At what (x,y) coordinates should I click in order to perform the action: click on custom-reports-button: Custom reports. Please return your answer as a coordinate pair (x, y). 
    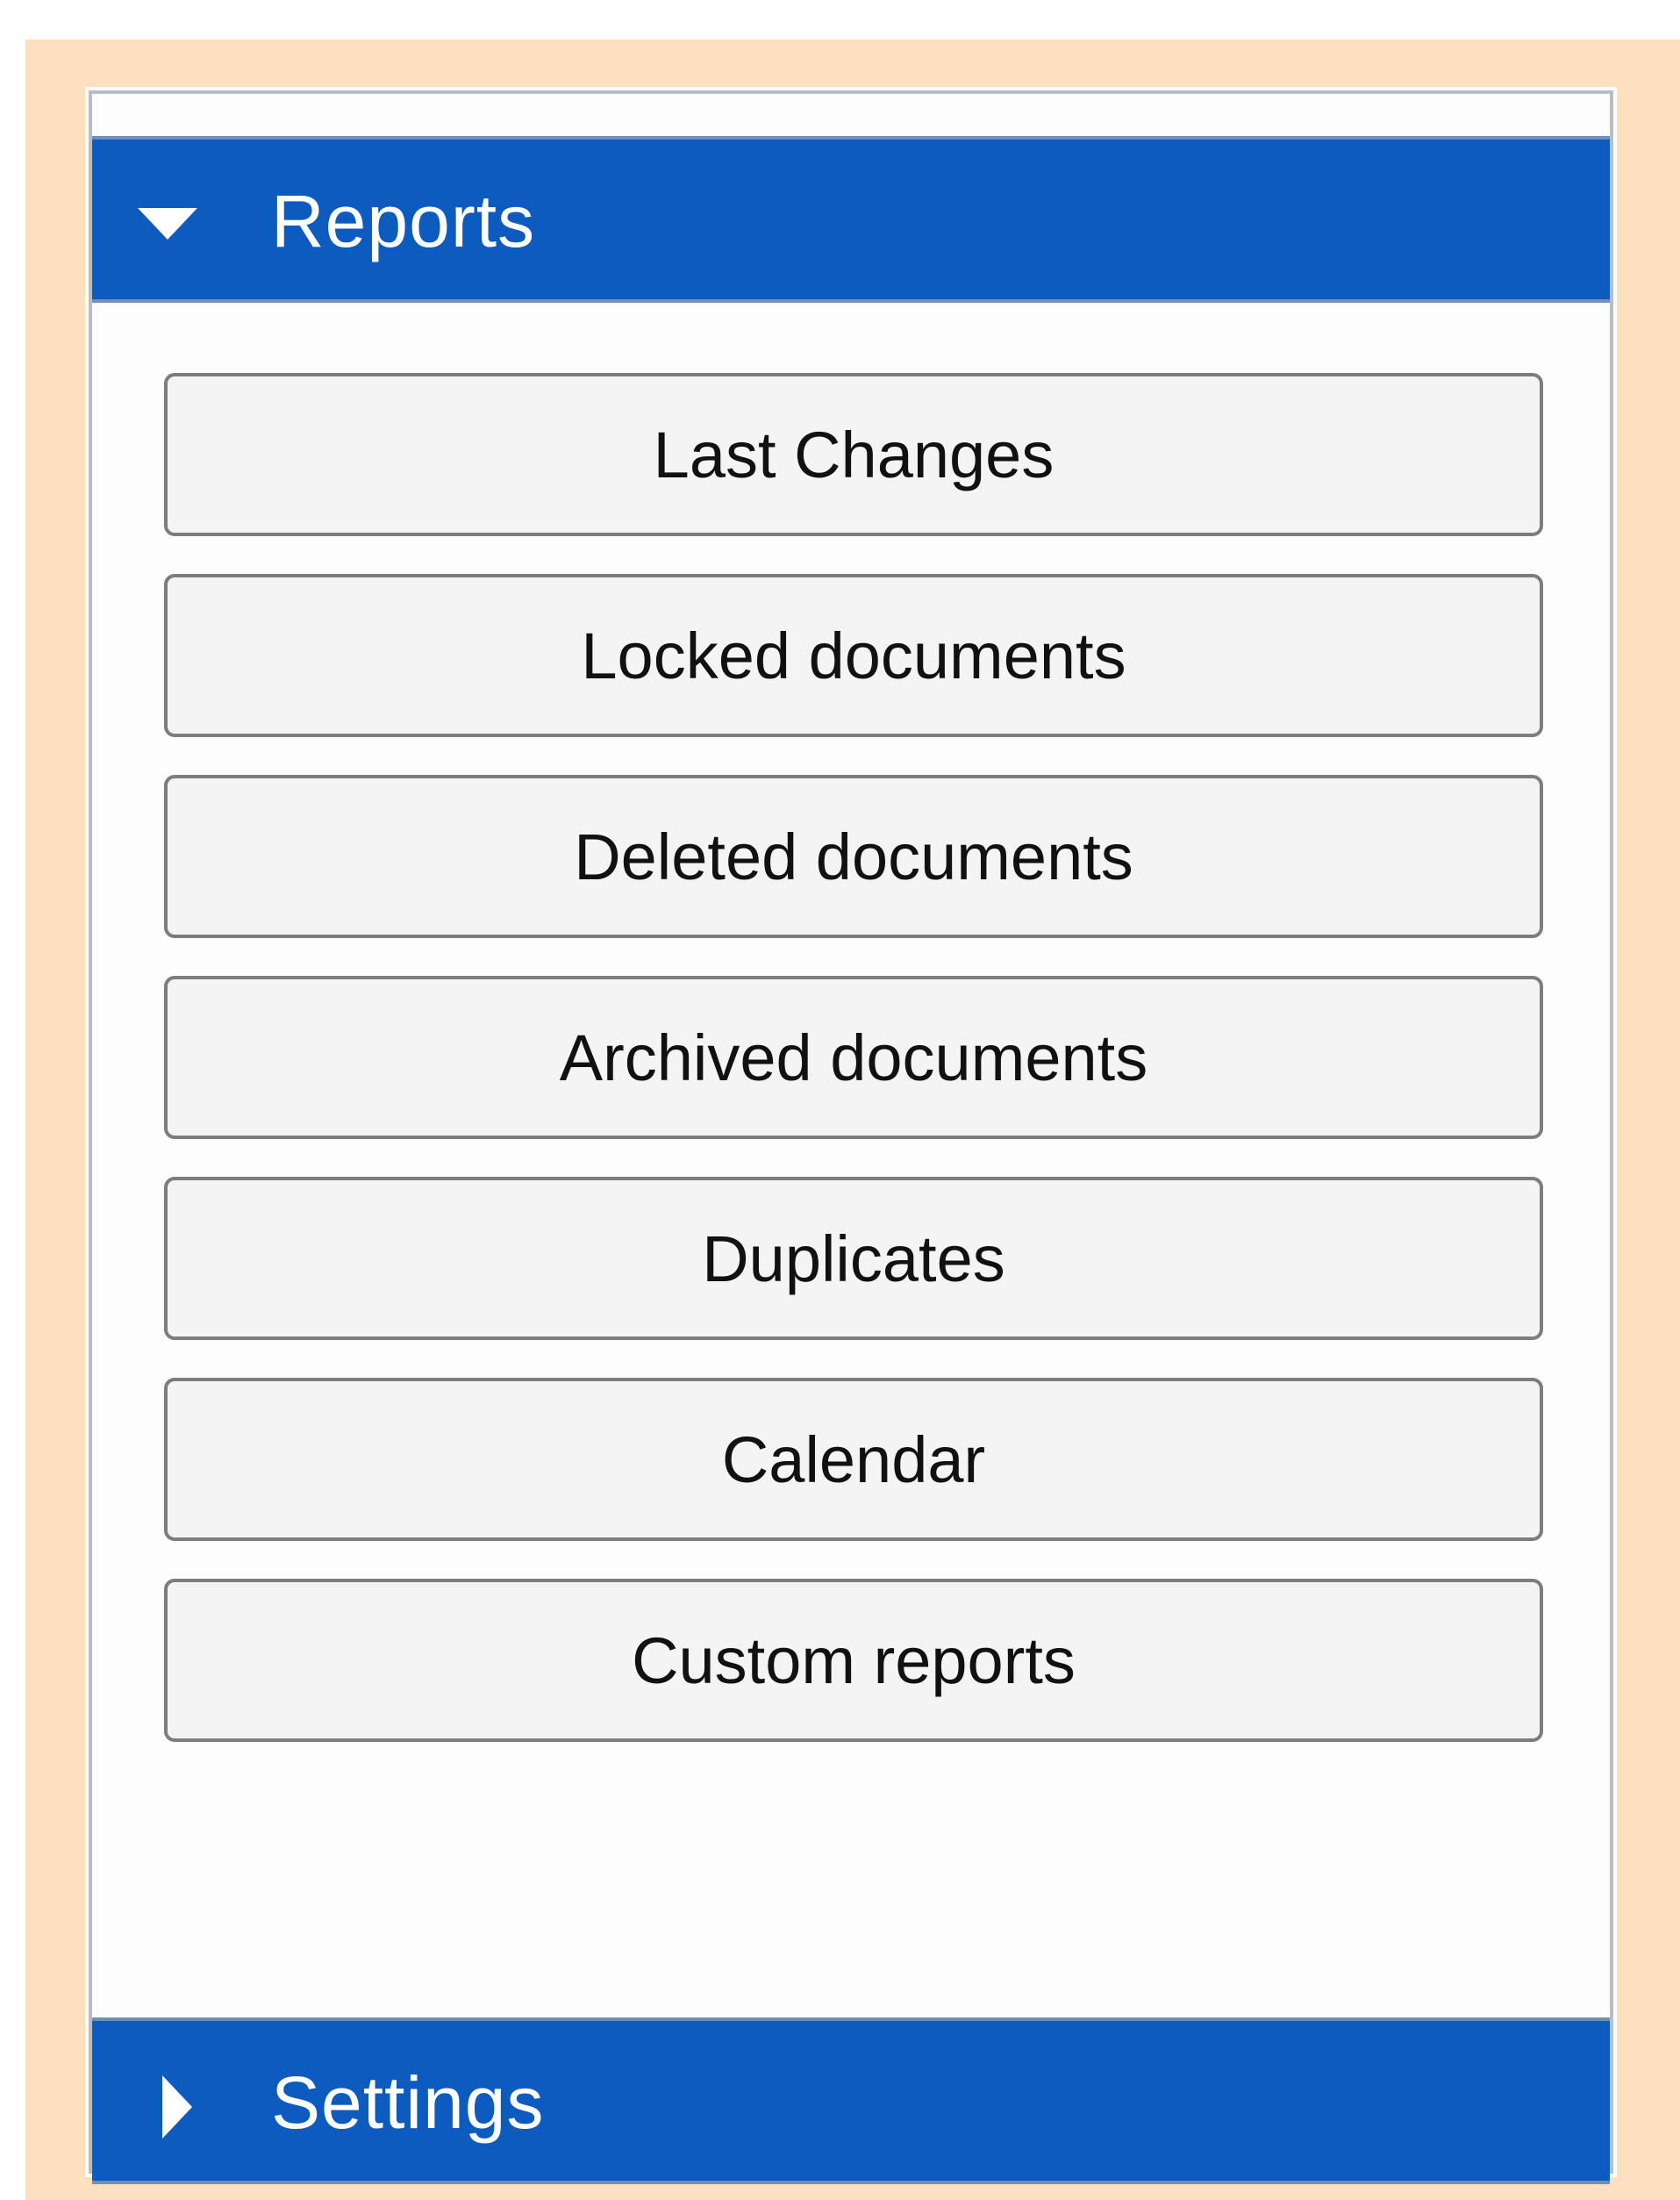
    Looking at the image, I should click on (853, 1661).